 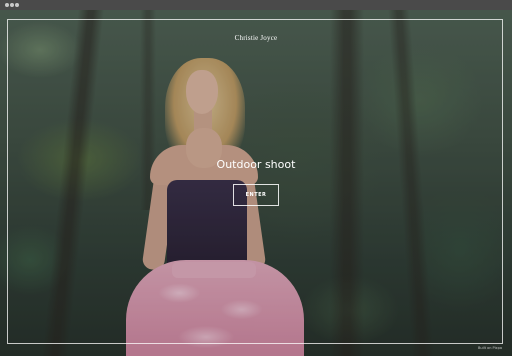 I want to click on site-title: Christie Joyce, so click(x=256, y=38).